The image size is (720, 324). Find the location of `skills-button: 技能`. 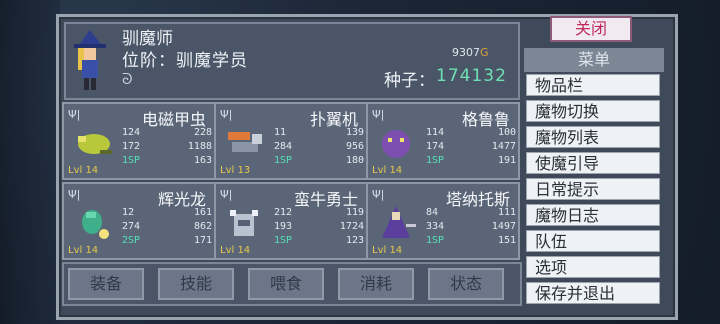

skills-button: 技能 is located at coordinates (196, 284).